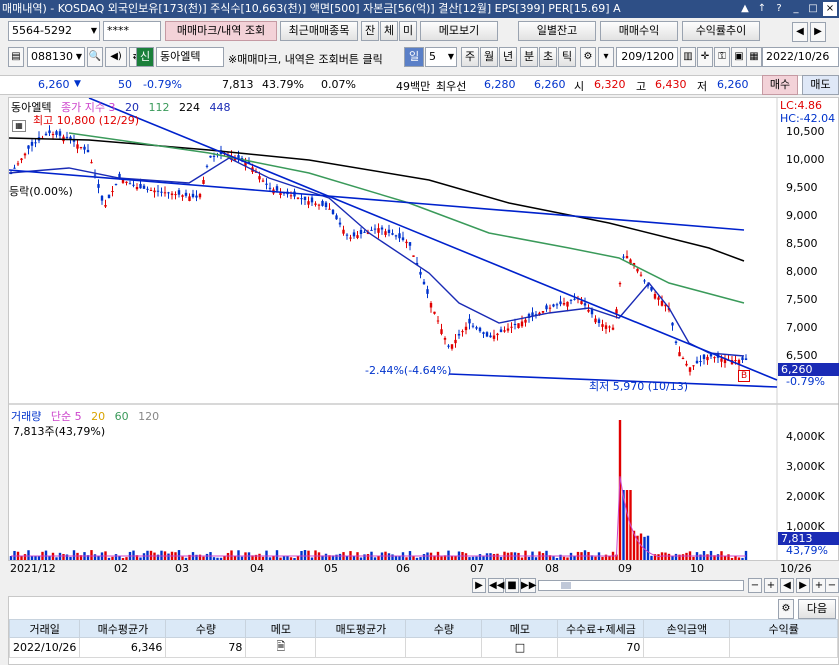  What do you see at coordinates (520, 647) in the screenshot?
I see `memo-icon: □` at bounding box center [520, 647].